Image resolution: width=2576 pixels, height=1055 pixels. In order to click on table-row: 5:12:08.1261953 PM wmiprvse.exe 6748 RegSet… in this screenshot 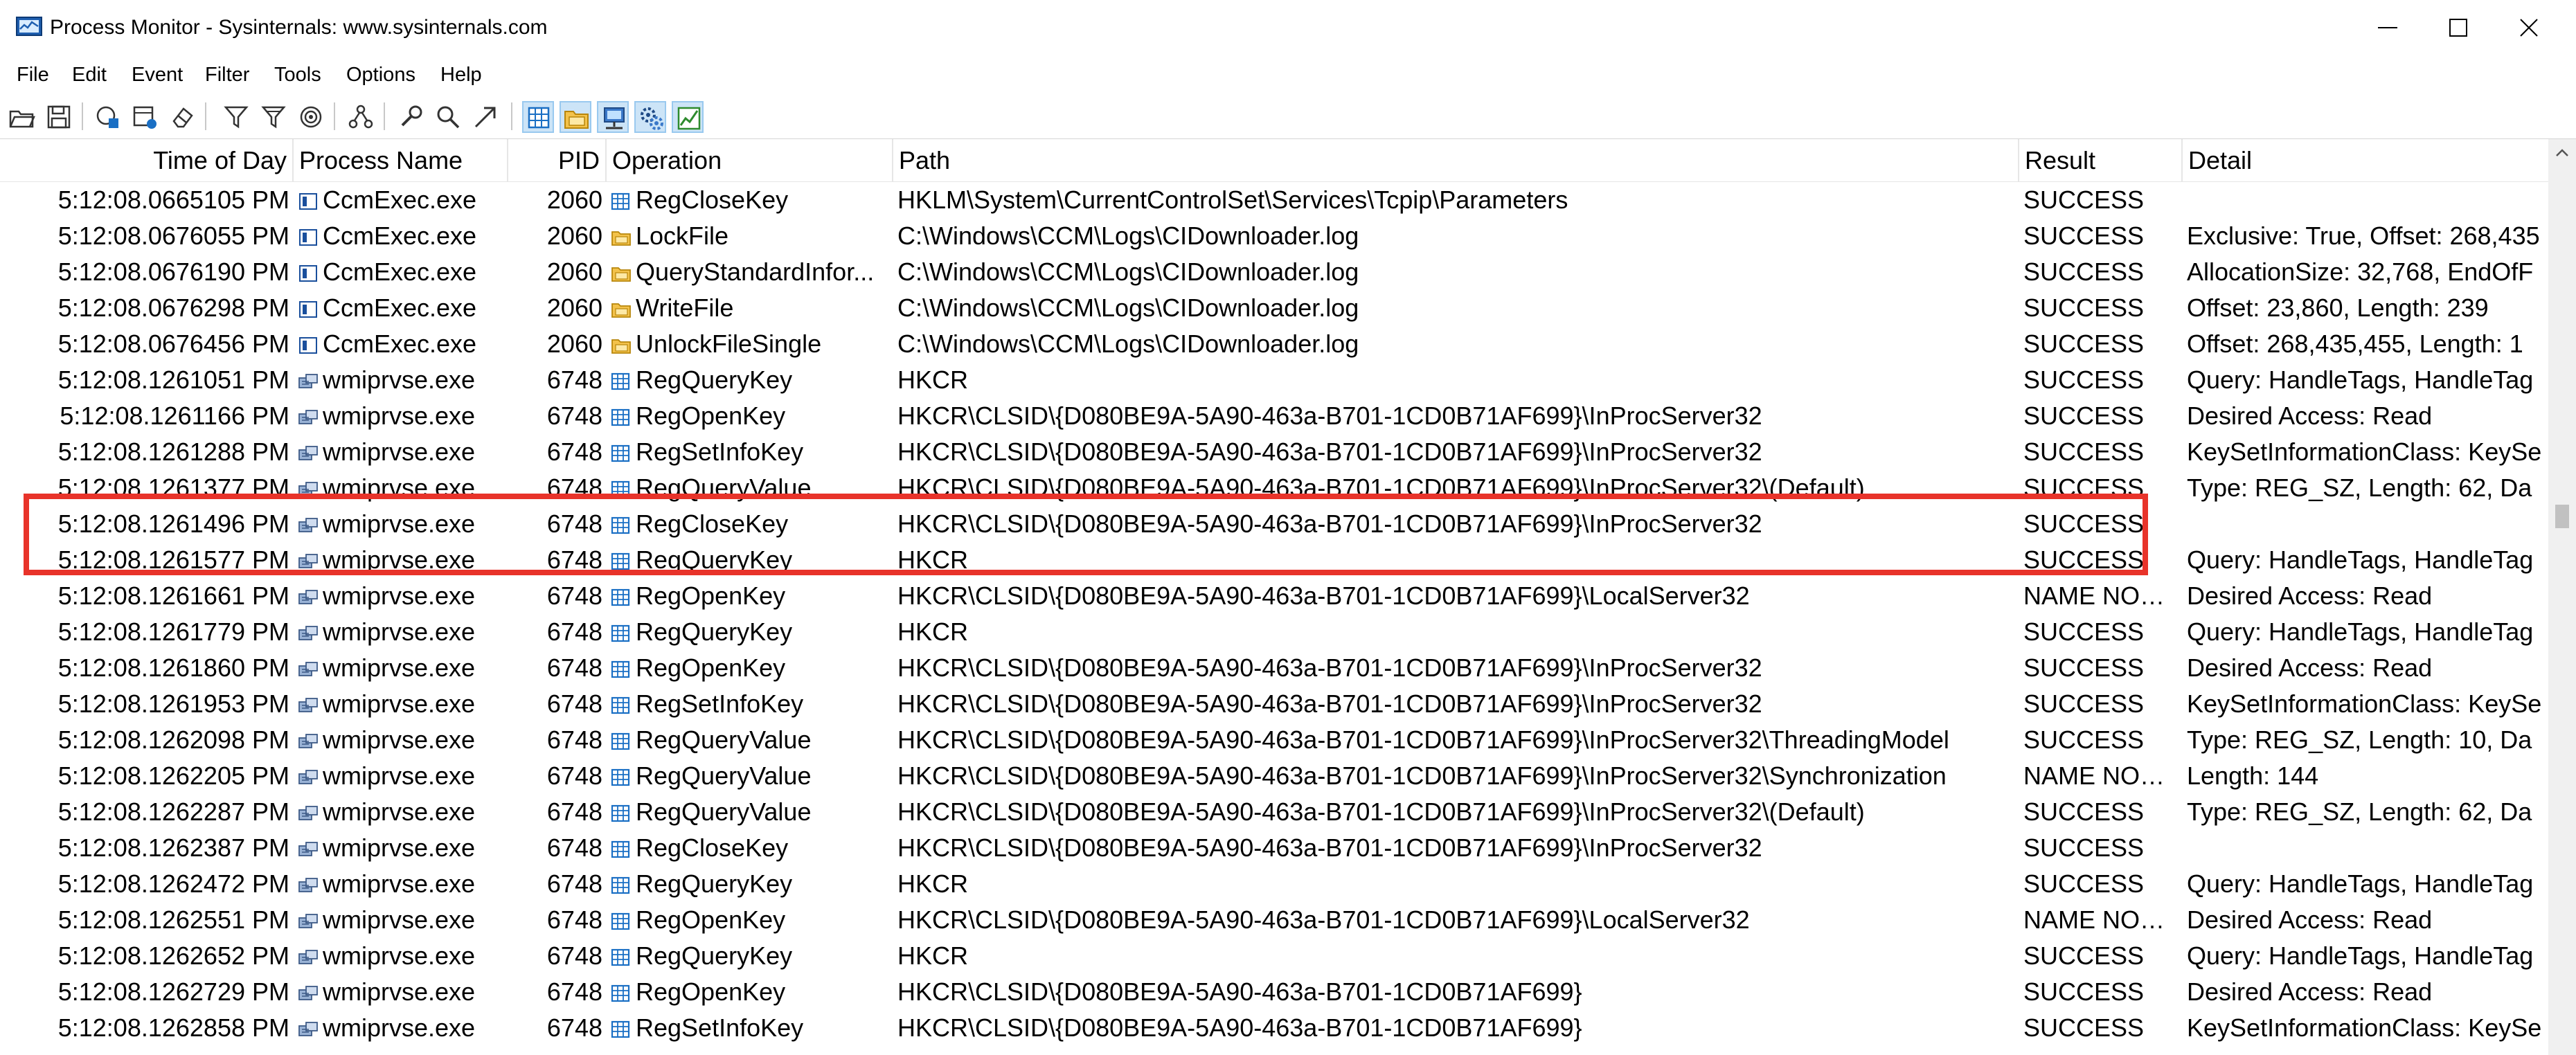, I will do `click(1274, 704)`.